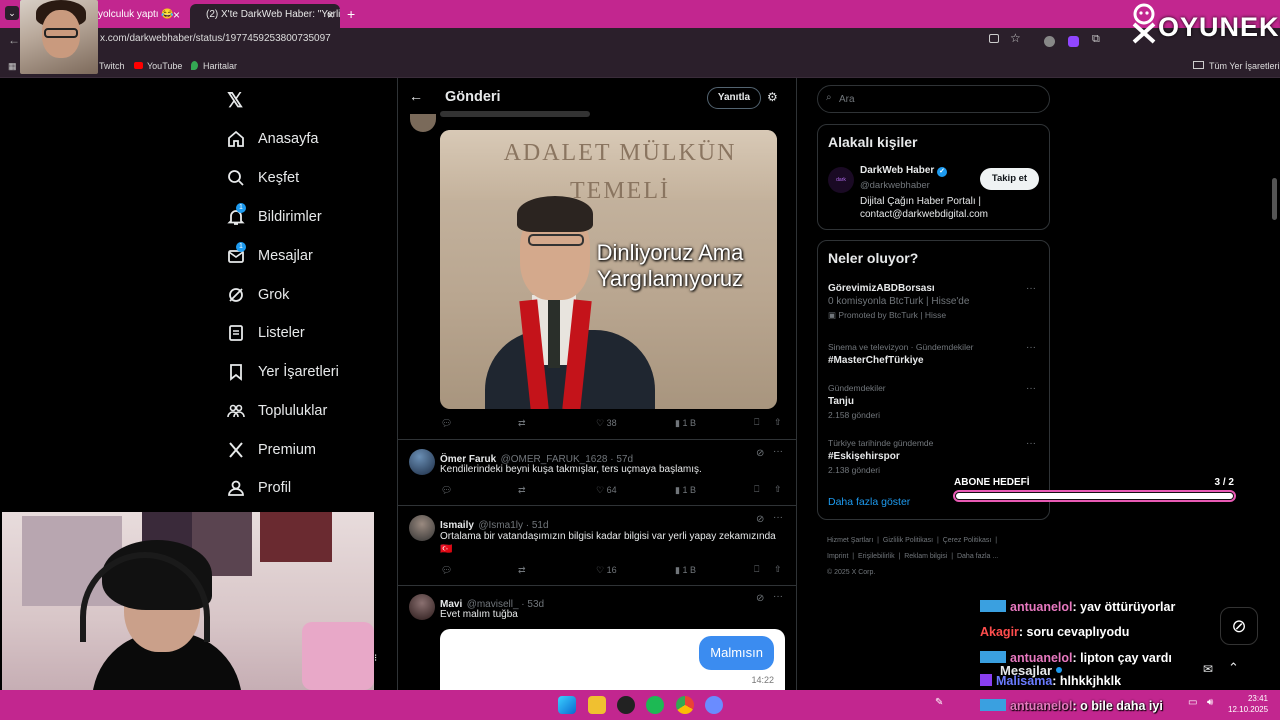 This screenshot has height=720, width=1280. Describe the element at coordinates (282, 372) in the screenshot. I see `nav-bookmarks: Yer İşaretleri` at that location.